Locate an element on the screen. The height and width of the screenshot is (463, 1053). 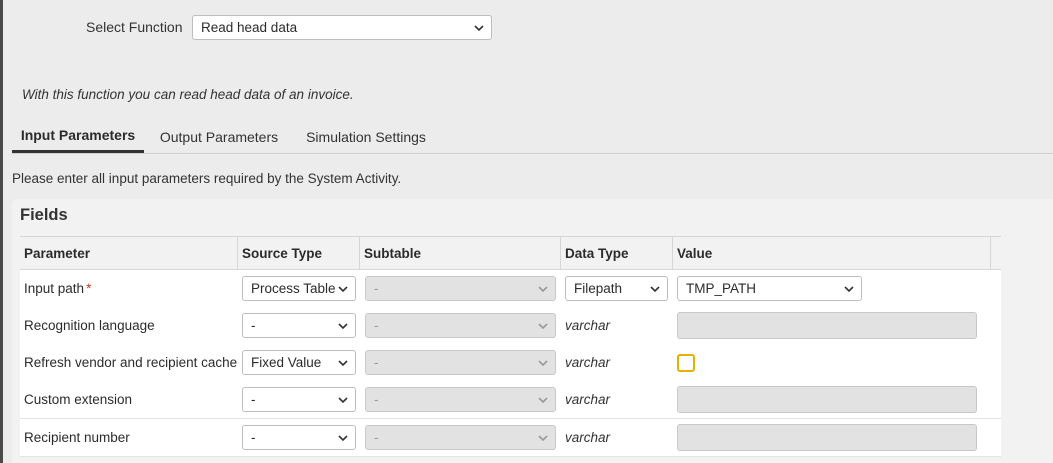
data-type-select: Filepath is located at coordinates (616, 288).